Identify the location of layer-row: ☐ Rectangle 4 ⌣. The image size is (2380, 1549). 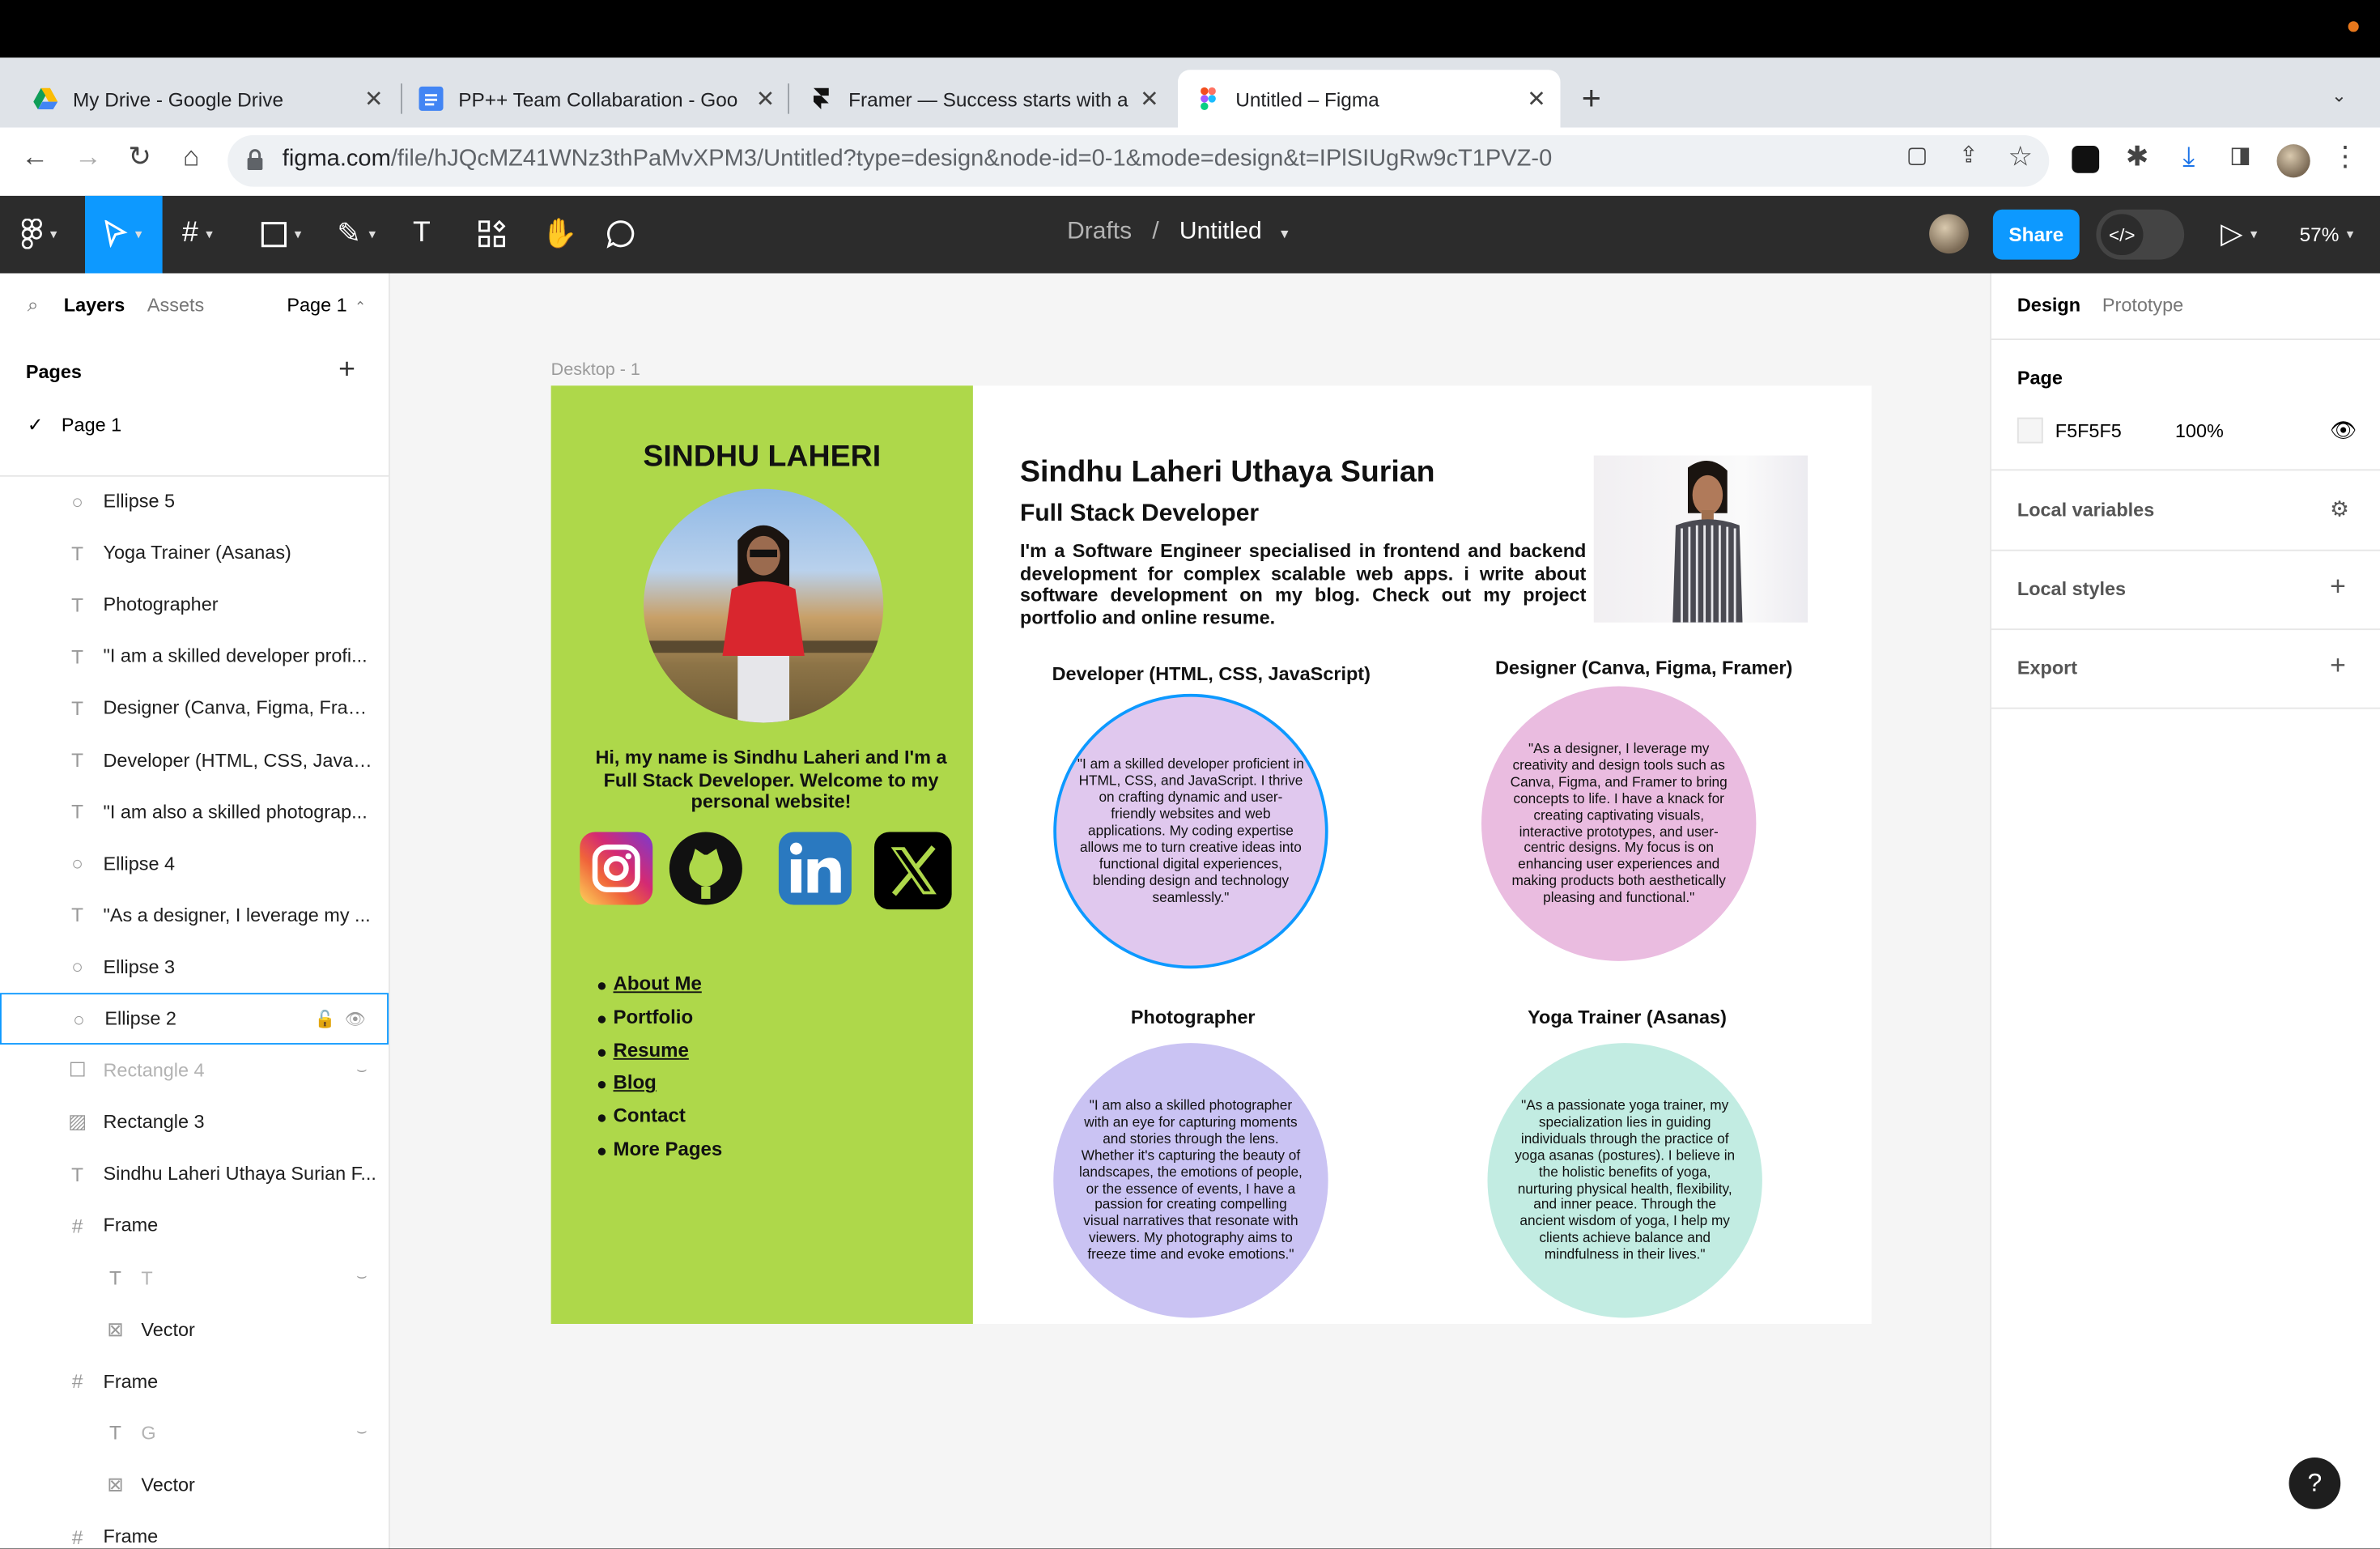
(195, 1070).